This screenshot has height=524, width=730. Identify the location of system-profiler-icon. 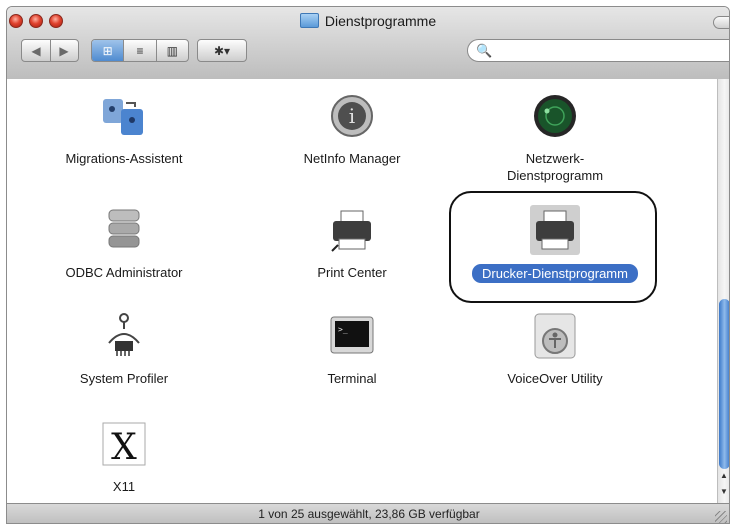
(124, 336).